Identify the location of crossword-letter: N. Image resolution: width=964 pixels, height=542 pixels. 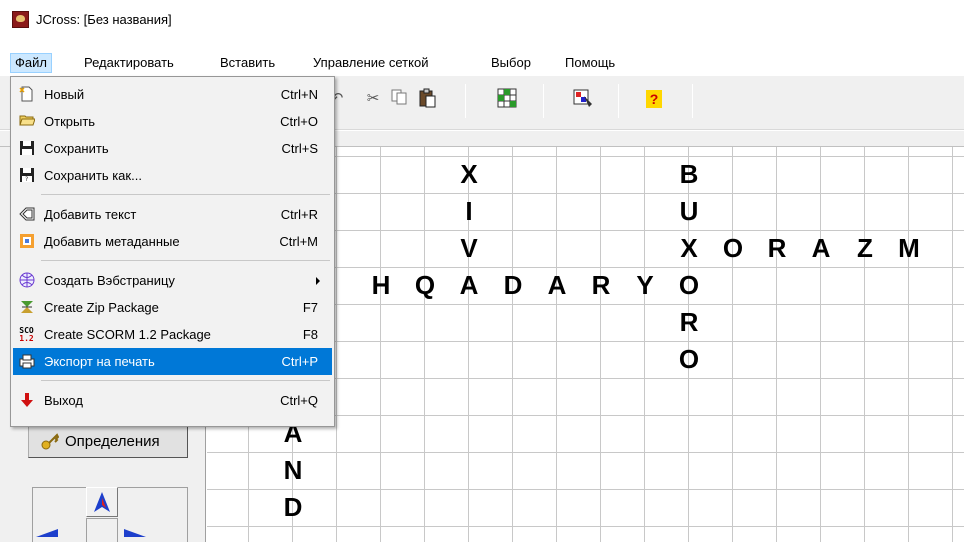
(293, 470).